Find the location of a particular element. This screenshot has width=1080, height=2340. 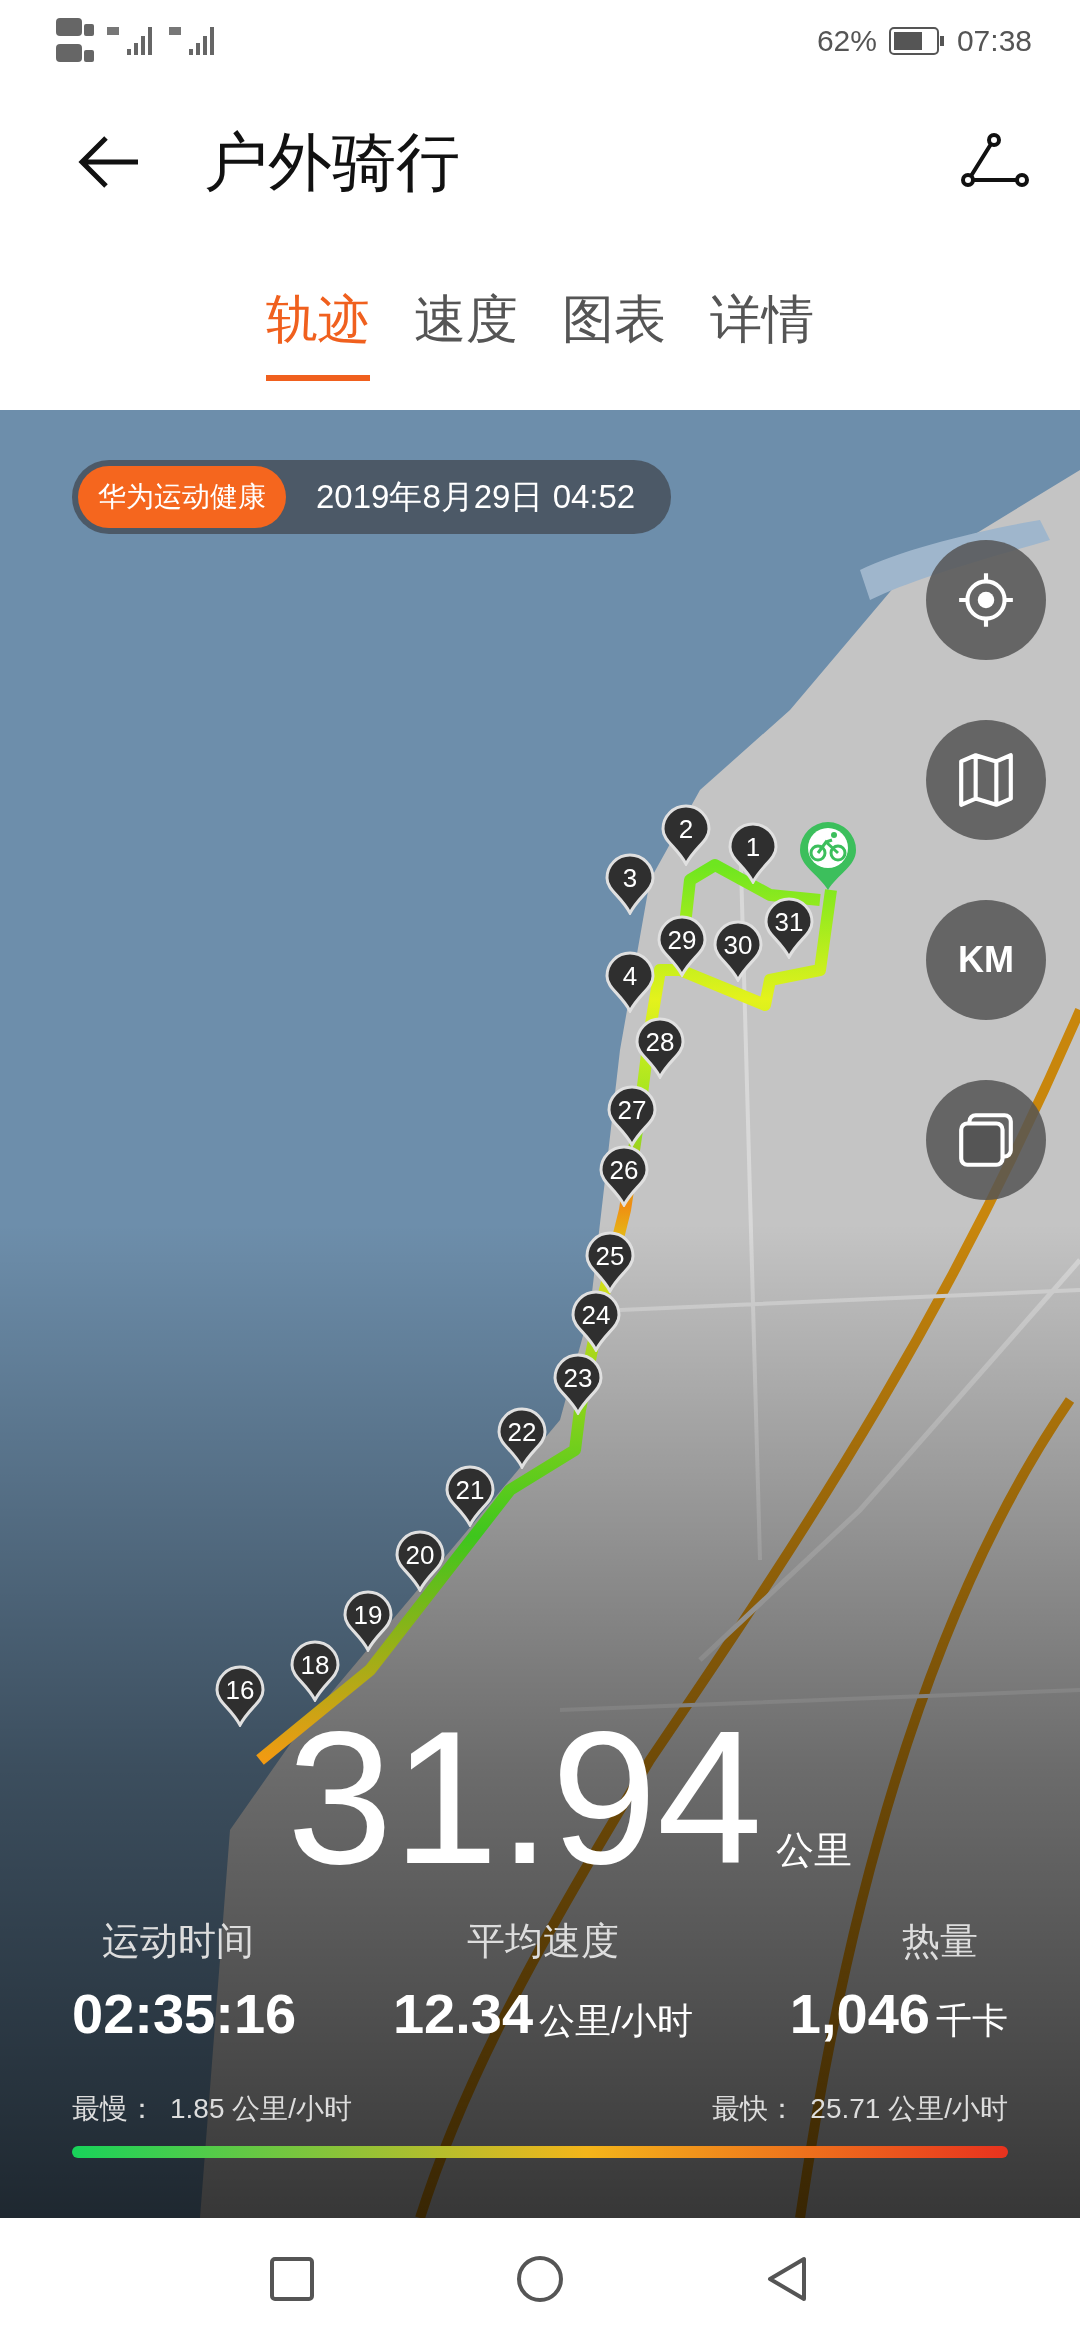

home-icon is located at coordinates (540, 2279).